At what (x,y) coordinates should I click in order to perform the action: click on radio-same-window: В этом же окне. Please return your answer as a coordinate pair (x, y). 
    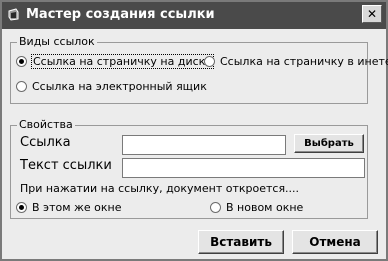
    Looking at the image, I should click on (69, 207).